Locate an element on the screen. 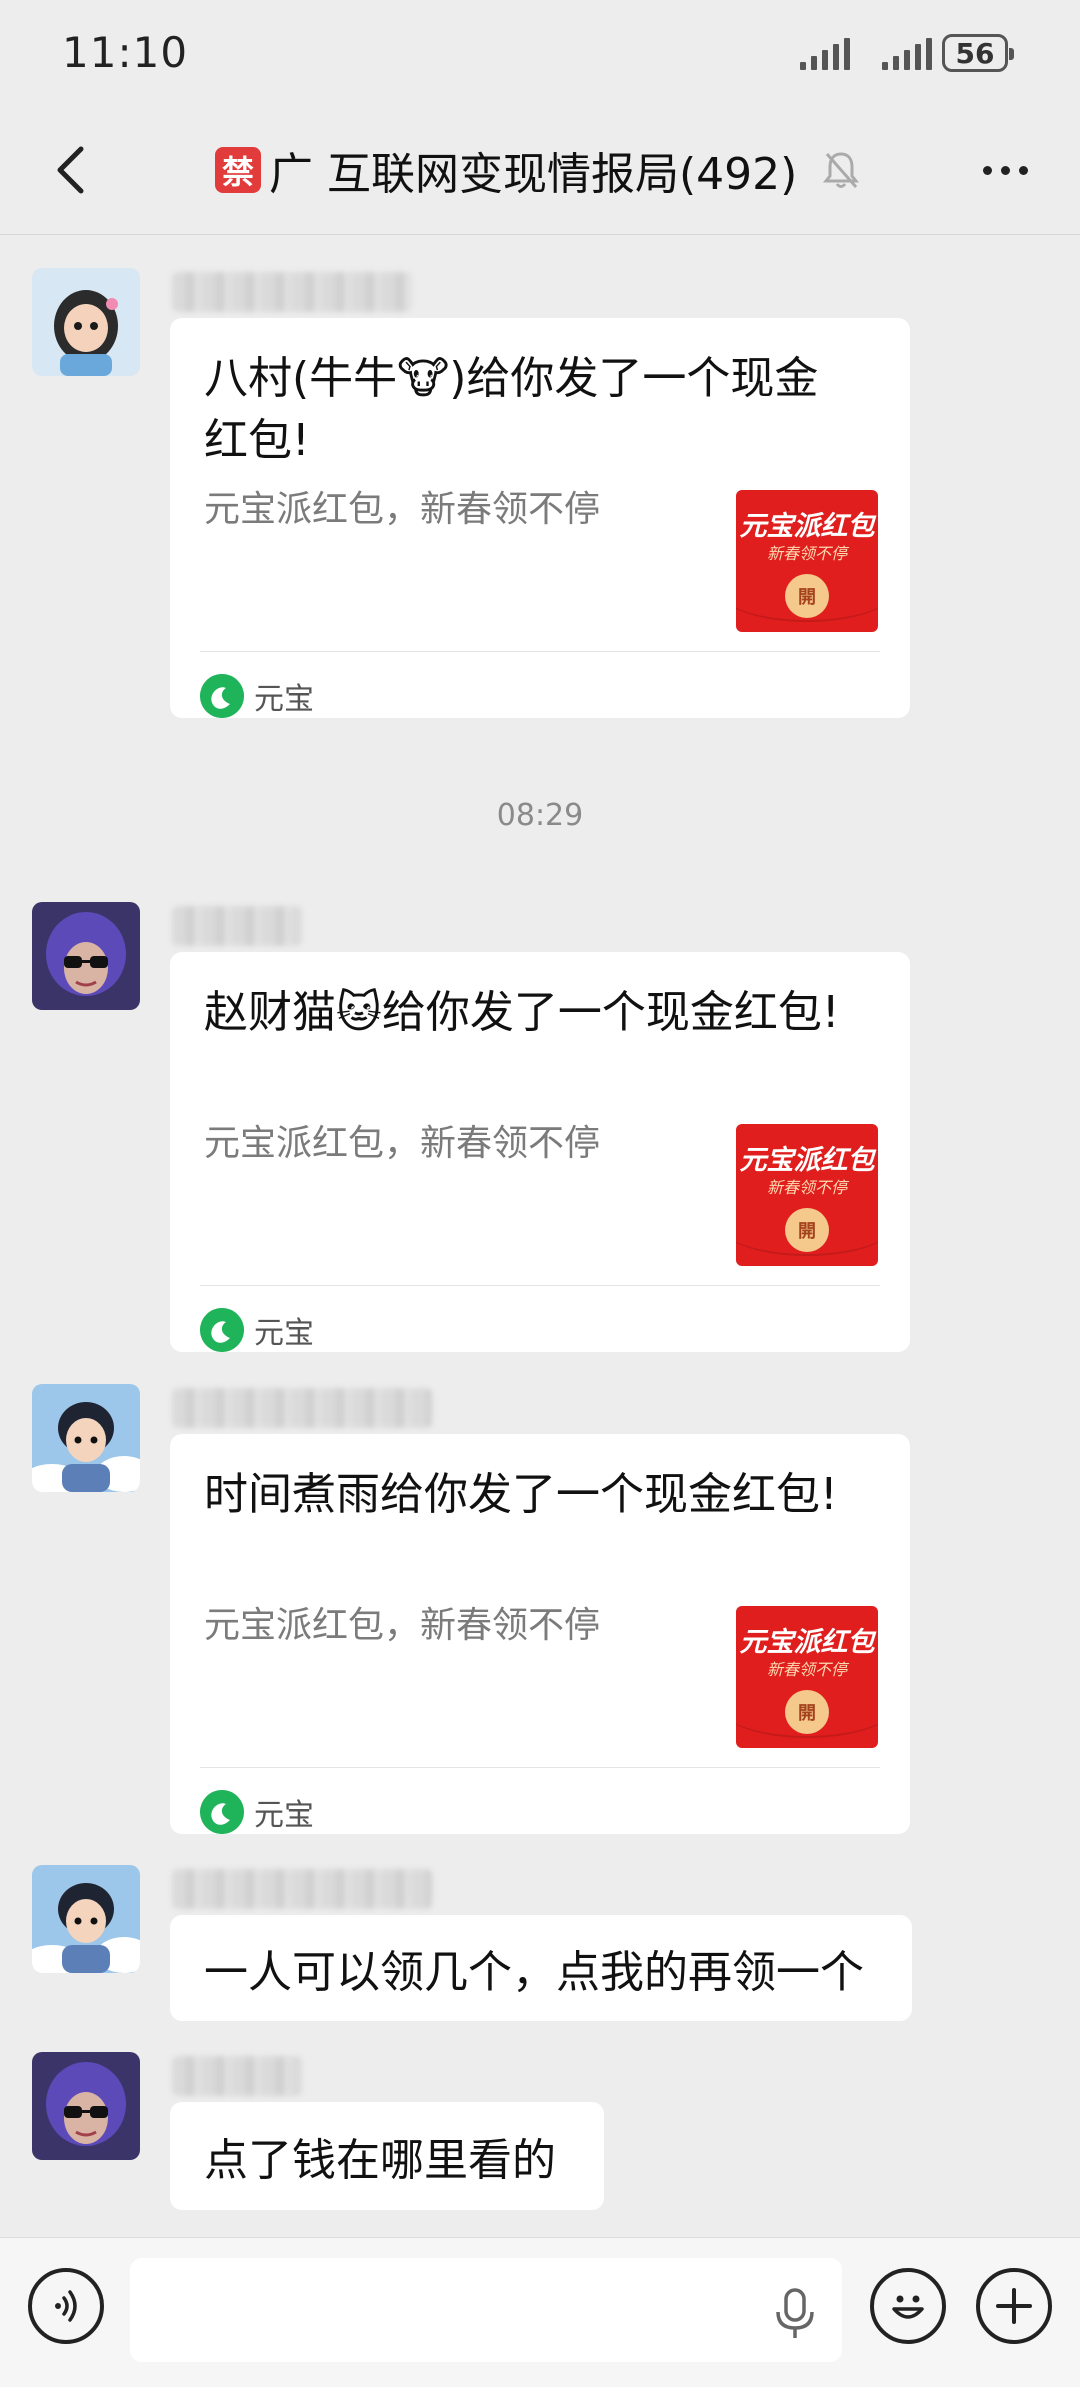  chat-input-bar is located at coordinates (540, 2312).